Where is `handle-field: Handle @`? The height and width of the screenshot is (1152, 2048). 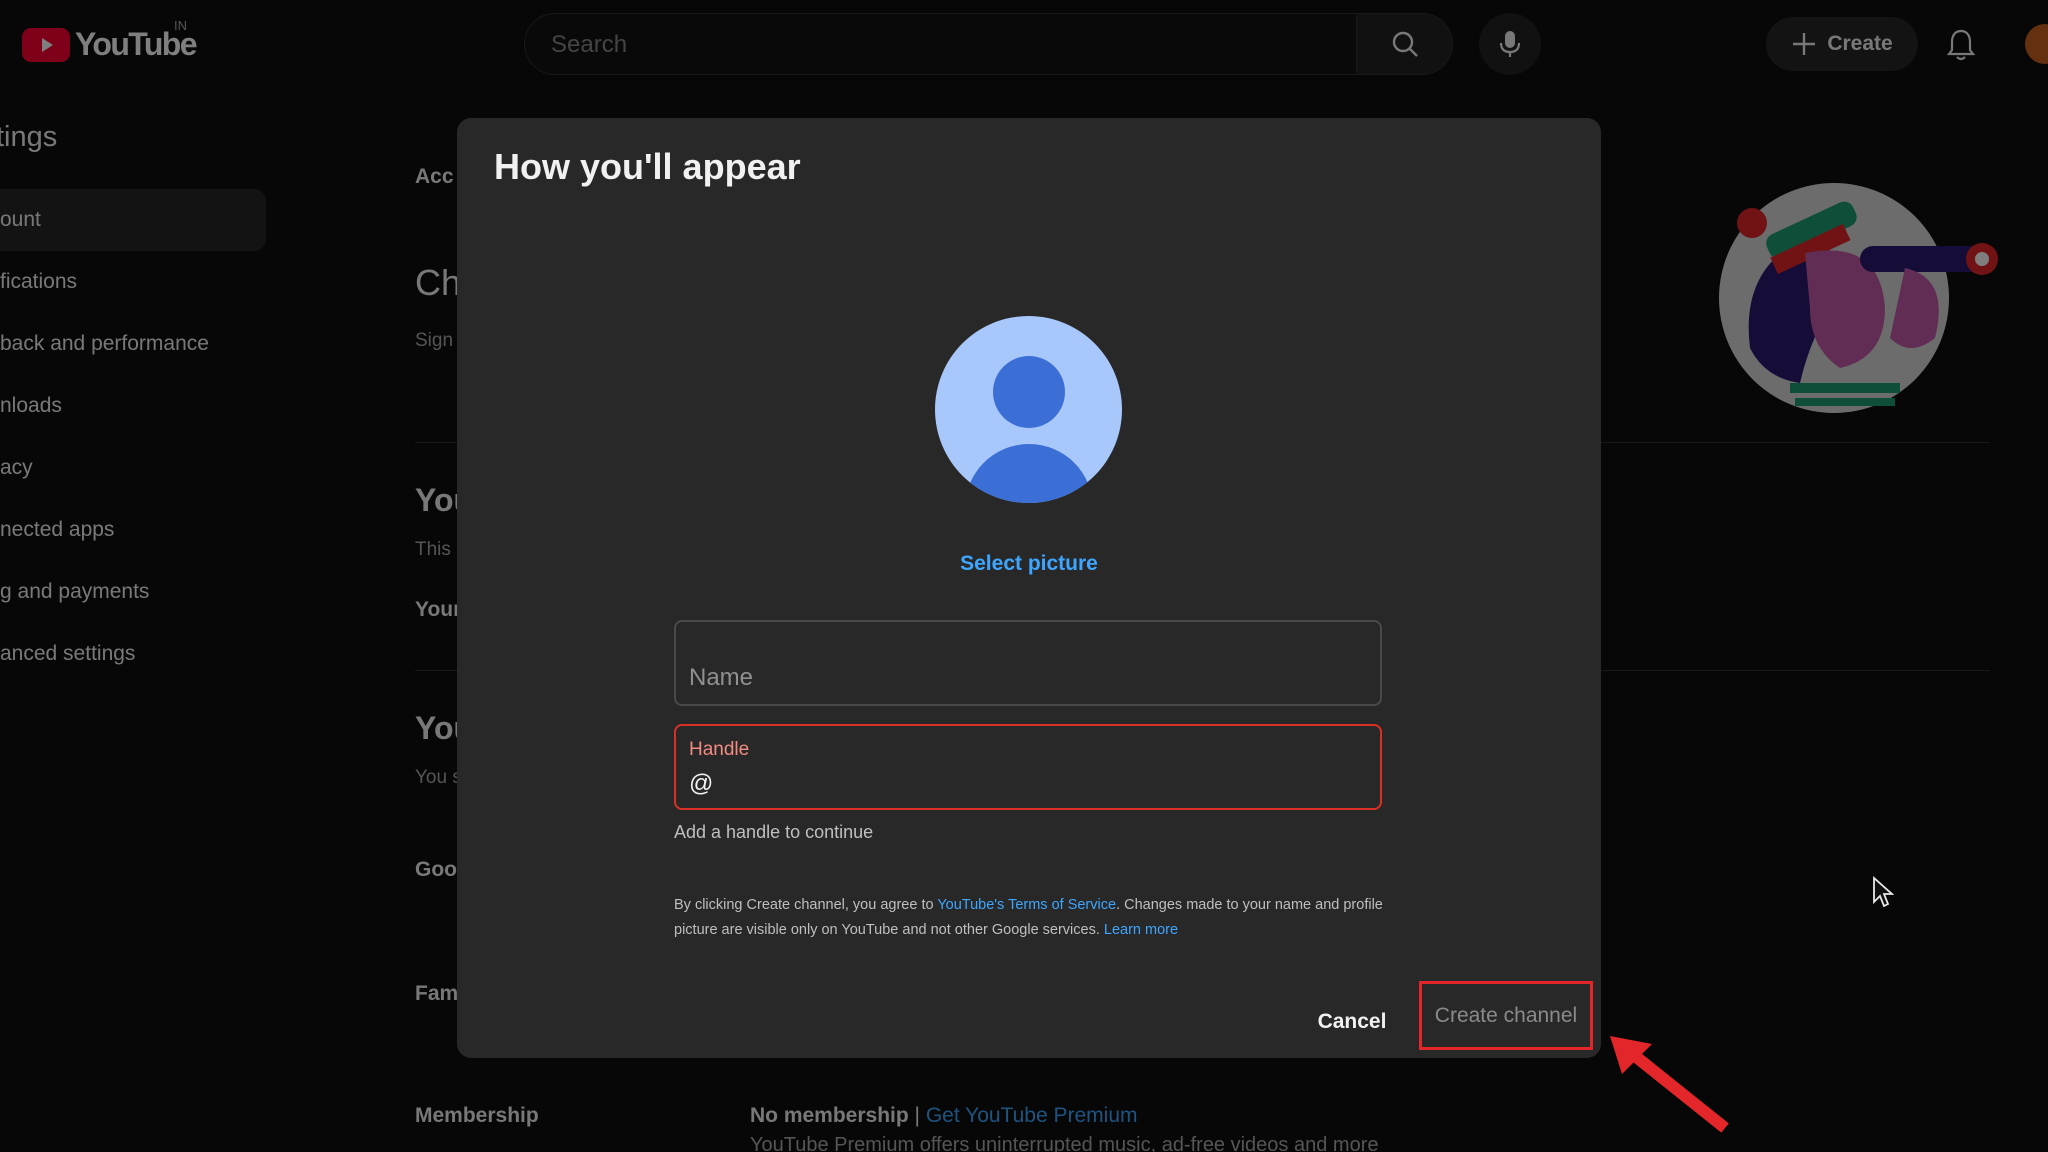
handle-field: Handle @ is located at coordinates (1028, 767).